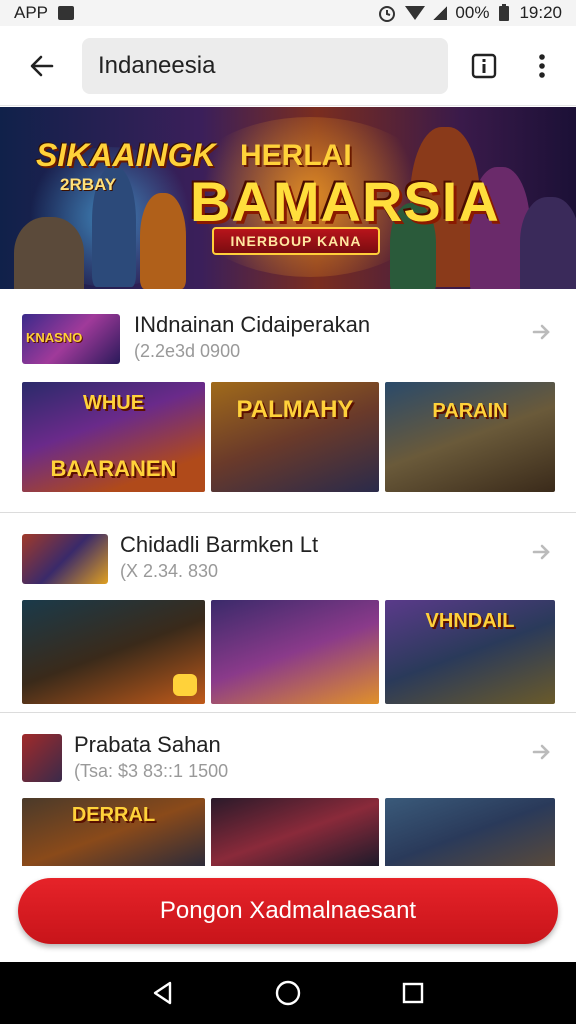 This screenshot has width=576, height=1024. I want to click on section-meta: (X 2.34. 830, so click(169, 571).